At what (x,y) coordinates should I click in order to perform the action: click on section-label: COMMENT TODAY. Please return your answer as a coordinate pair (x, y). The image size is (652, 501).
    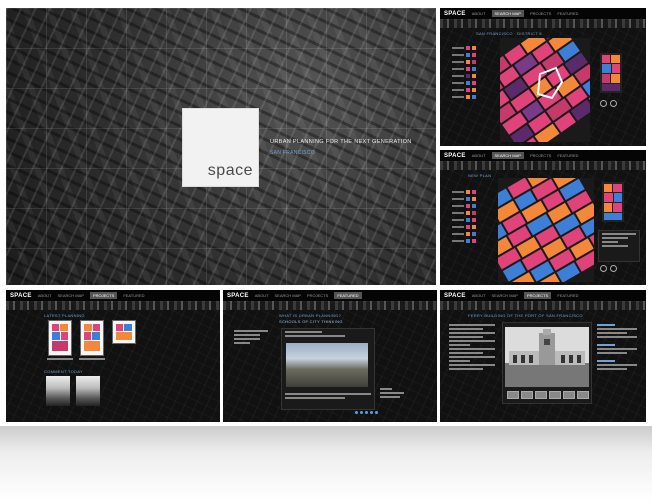
    Looking at the image, I should click on (63, 371).